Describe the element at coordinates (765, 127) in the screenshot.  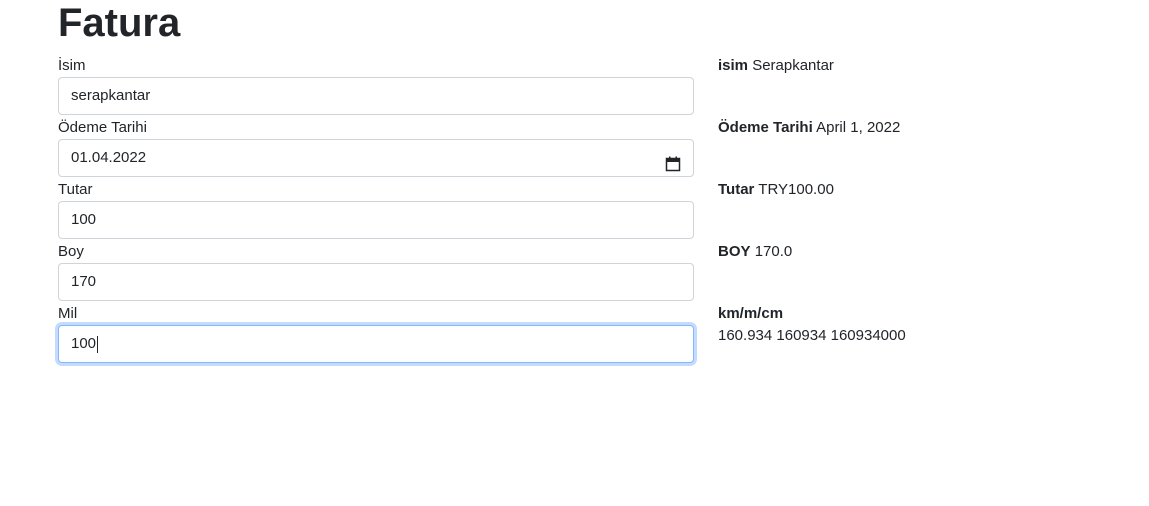
I see `preview-date-label: Ödeme Tarihi` at that location.